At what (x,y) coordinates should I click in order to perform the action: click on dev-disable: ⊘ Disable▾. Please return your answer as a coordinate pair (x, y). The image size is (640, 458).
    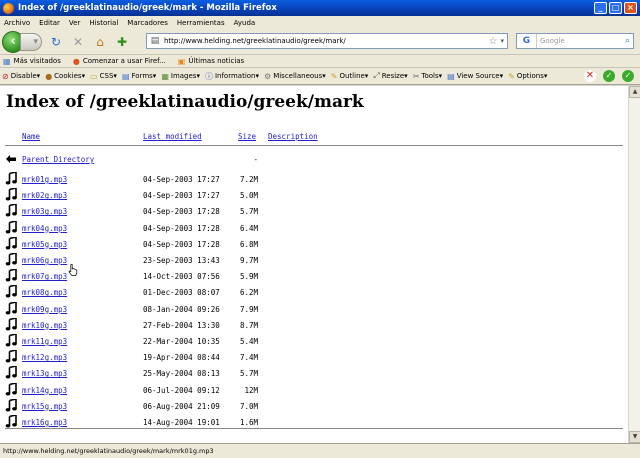
    Looking at the image, I should click on (21, 76).